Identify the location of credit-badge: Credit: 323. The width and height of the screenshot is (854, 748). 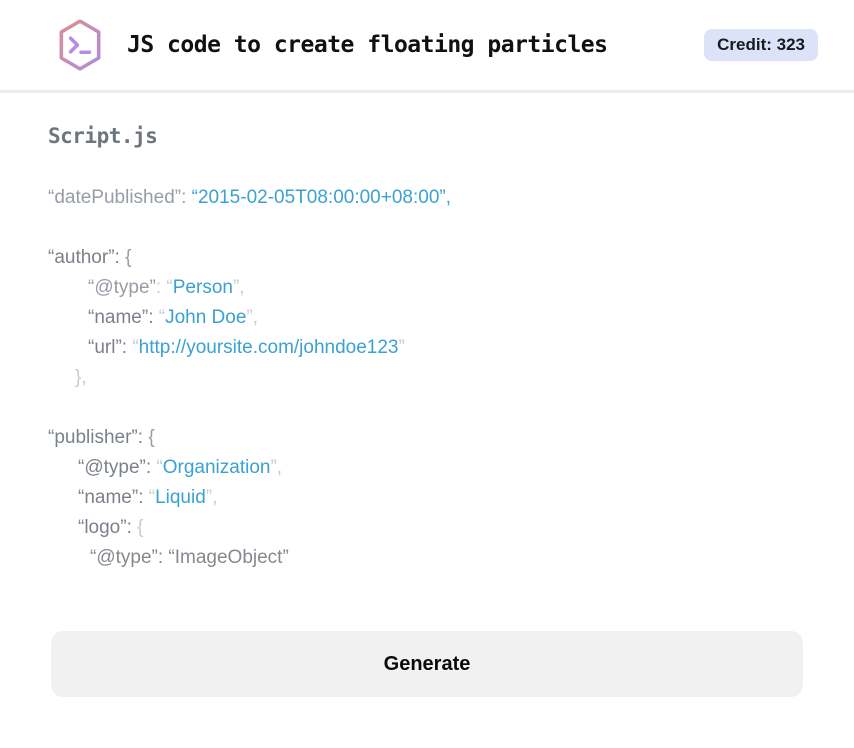
(761, 45).